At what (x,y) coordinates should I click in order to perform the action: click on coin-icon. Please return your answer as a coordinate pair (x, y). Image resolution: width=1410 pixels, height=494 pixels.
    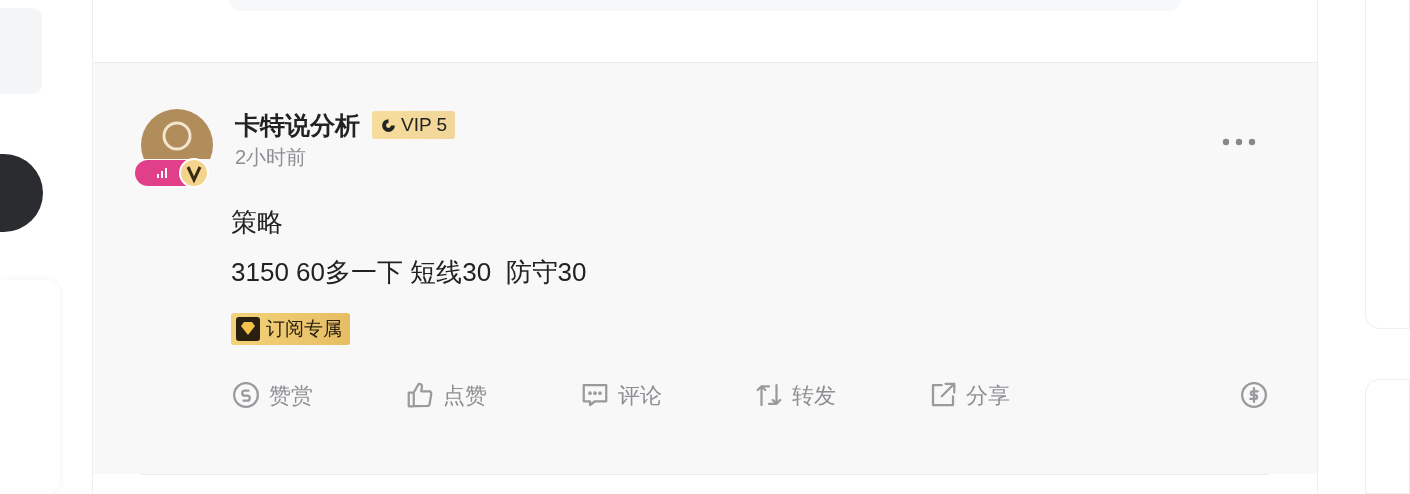
    Looking at the image, I should click on (246, 395).